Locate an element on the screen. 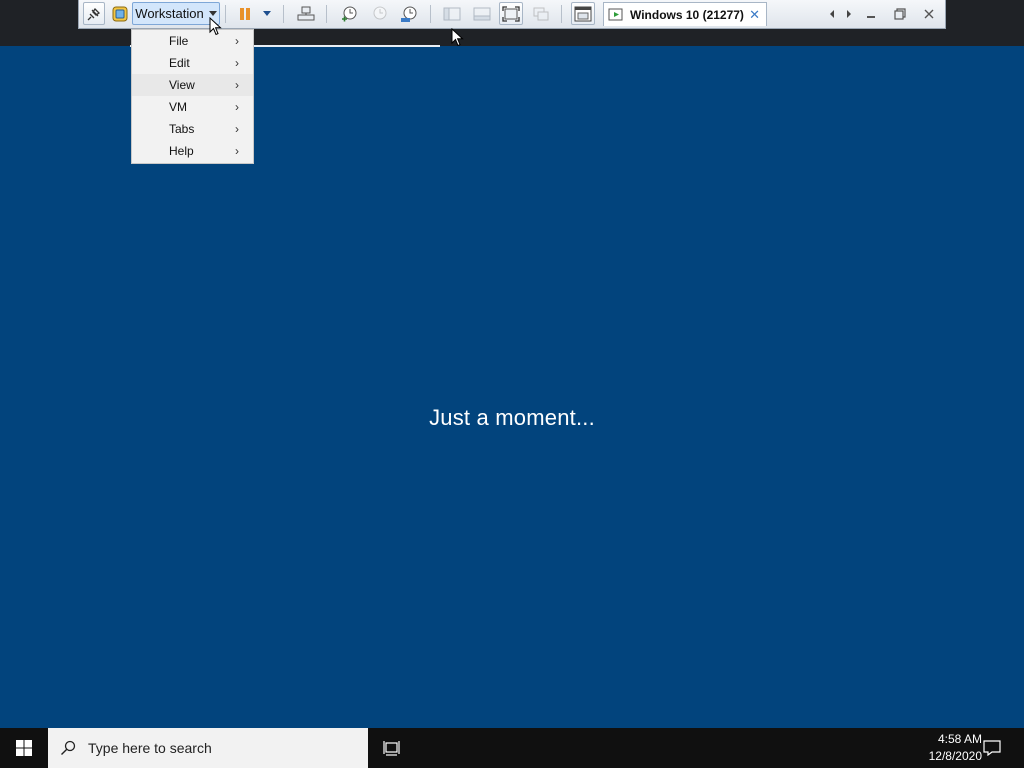 This screenshot has height=768, width=1024. menu-item-edit: Edit › is located at coordinates (192, 63).